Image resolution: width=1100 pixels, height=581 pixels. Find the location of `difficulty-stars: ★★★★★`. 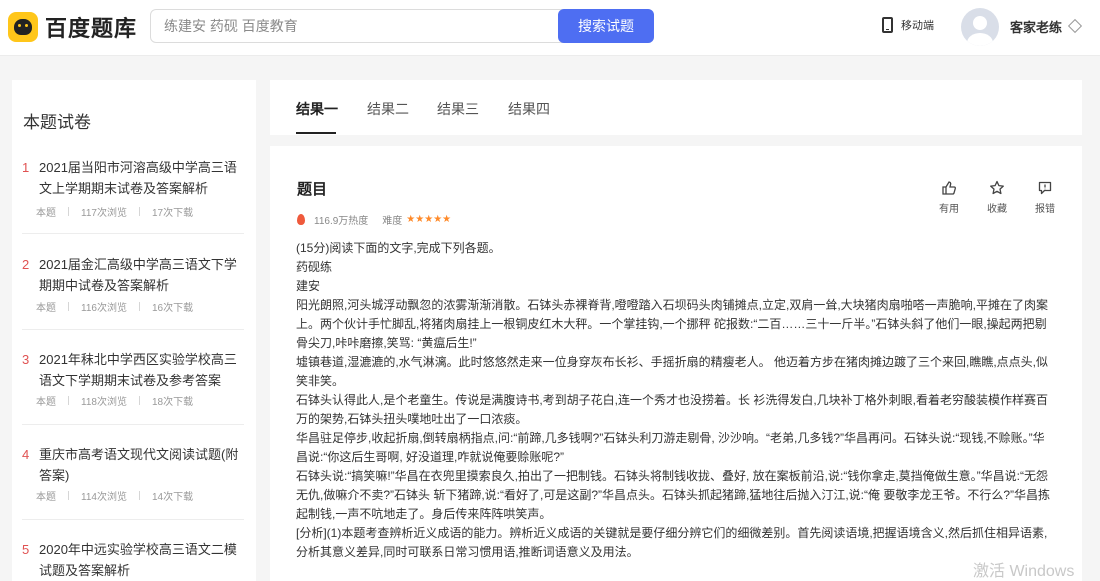

difficulty-stars: ★★★★★ is located at coordinates (429, 219).